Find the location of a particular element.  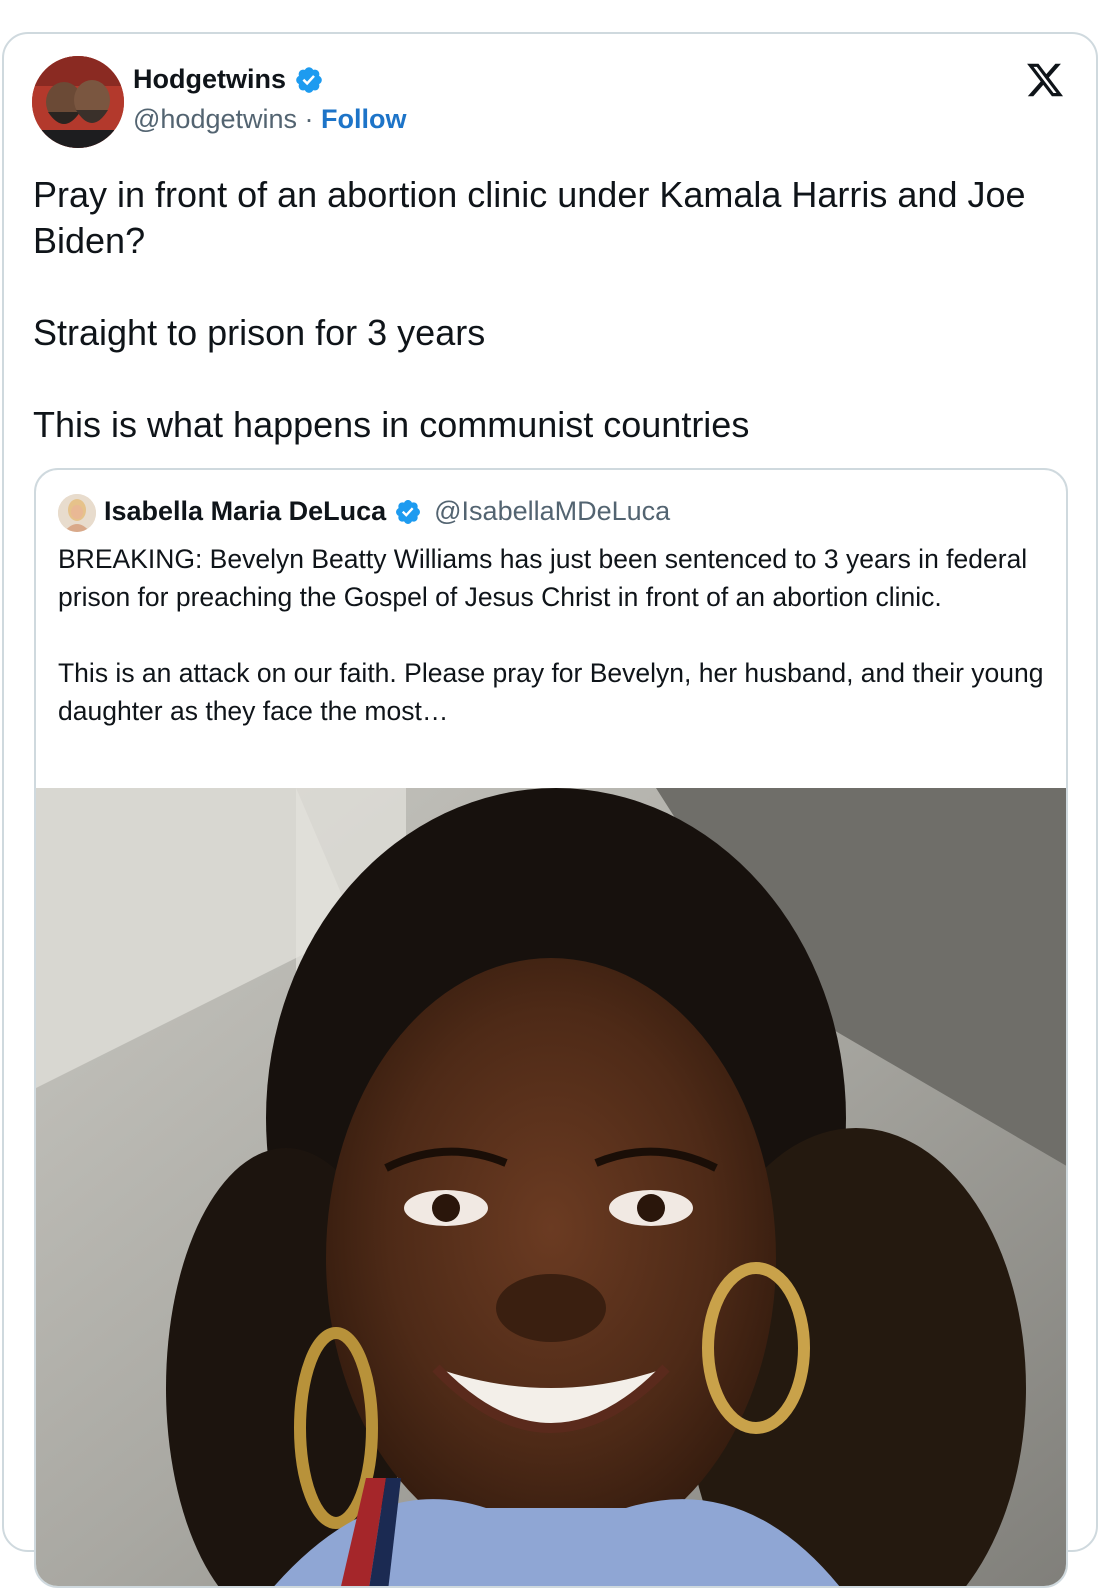

author-handle: @hodgetwins is located at coordinates (215, 119).